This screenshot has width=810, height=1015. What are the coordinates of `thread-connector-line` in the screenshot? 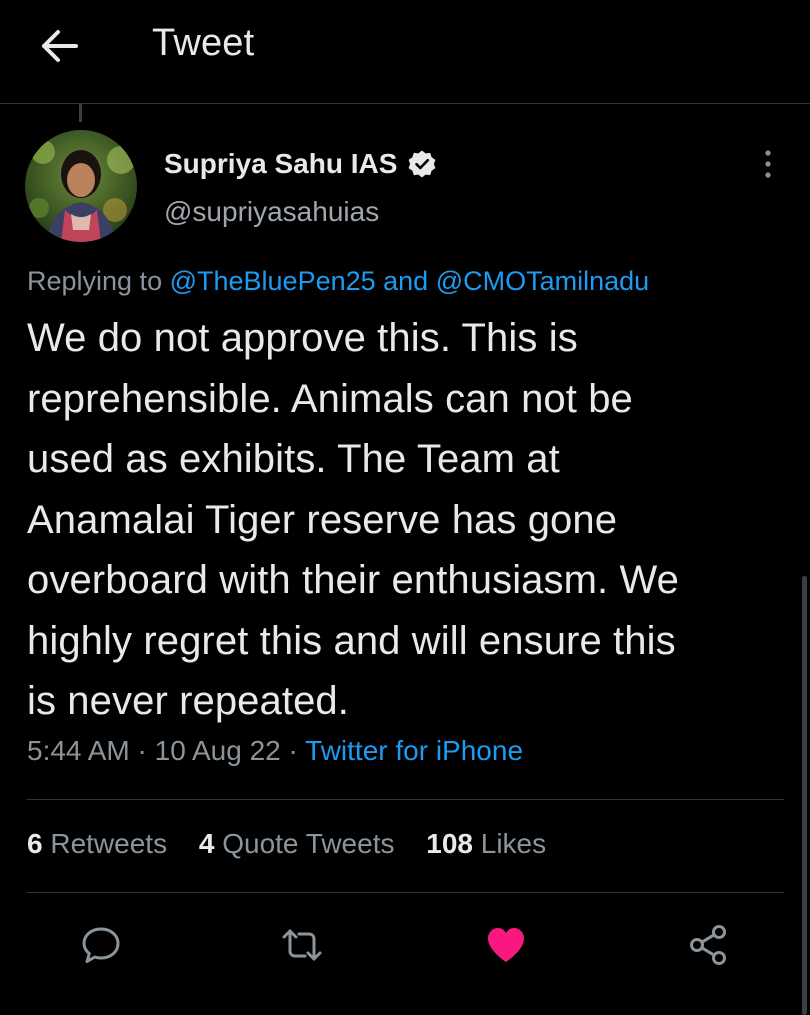 It's located at (80, 113).